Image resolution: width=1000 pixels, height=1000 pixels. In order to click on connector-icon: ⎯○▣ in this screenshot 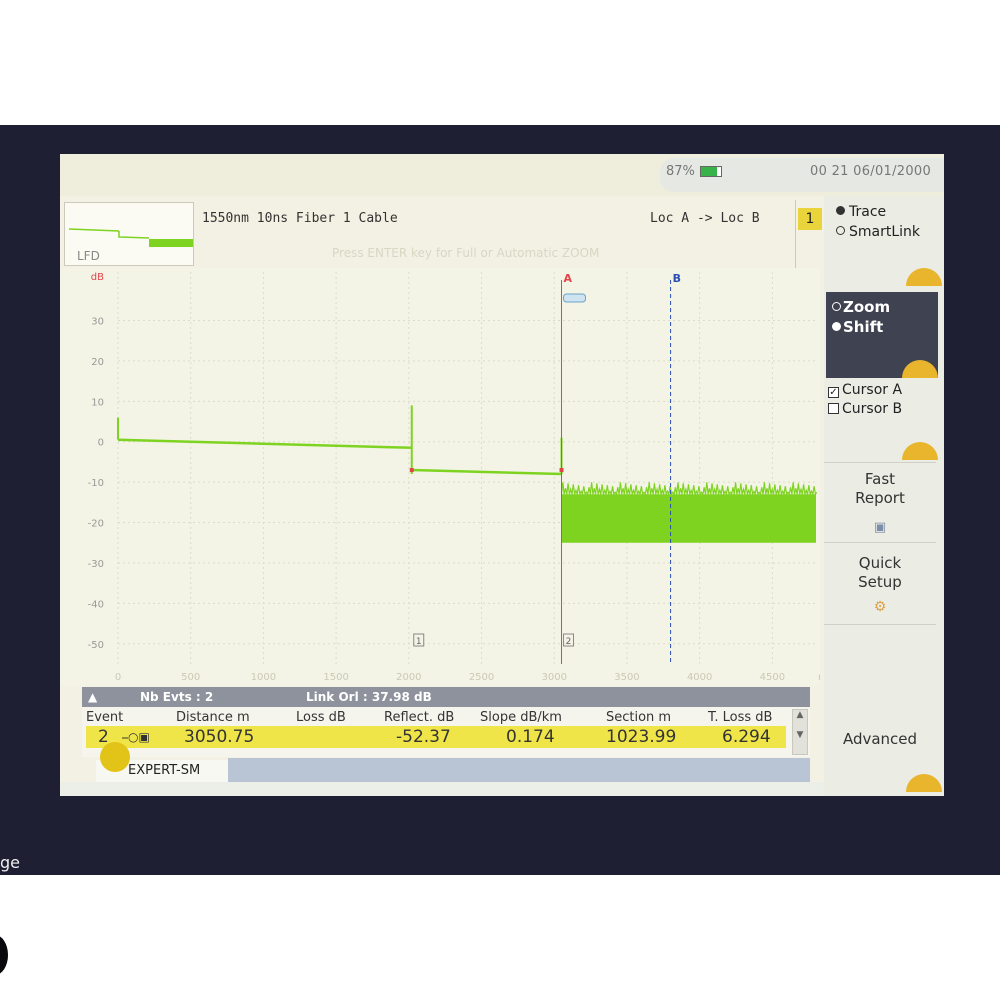, I will do `click(136, 737)`.